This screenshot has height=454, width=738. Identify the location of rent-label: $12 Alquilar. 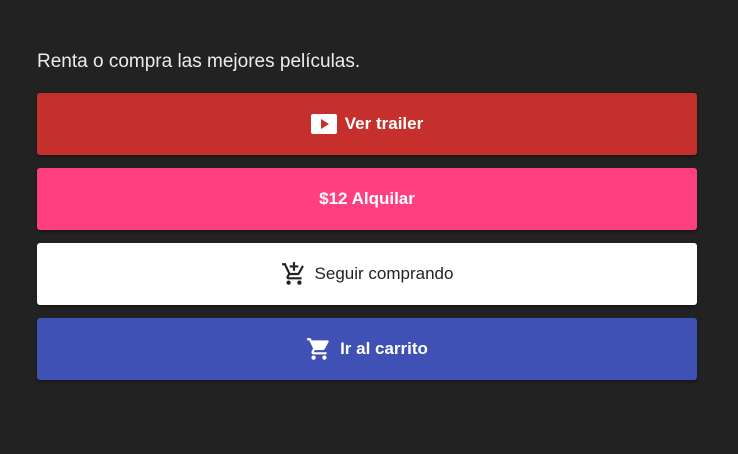
(367, 198).